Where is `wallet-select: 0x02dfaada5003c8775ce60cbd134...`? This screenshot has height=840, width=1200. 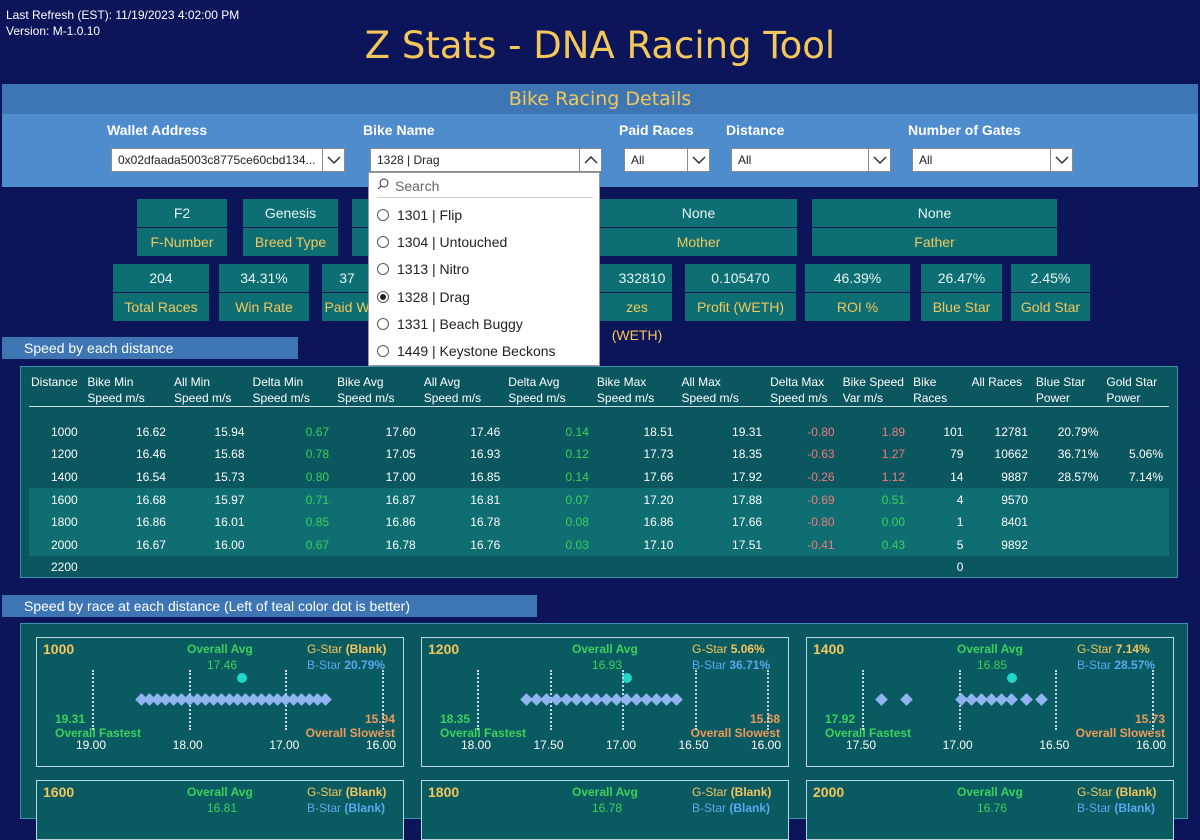 wallet-select: 0x02dfaada5003c8775ce60cbd134... is located at coordinates (228, 160).